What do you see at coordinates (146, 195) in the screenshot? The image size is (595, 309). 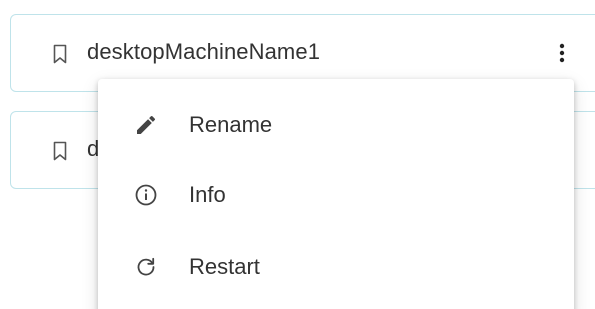 I see `info-icon` at bounding box center [146, 195].